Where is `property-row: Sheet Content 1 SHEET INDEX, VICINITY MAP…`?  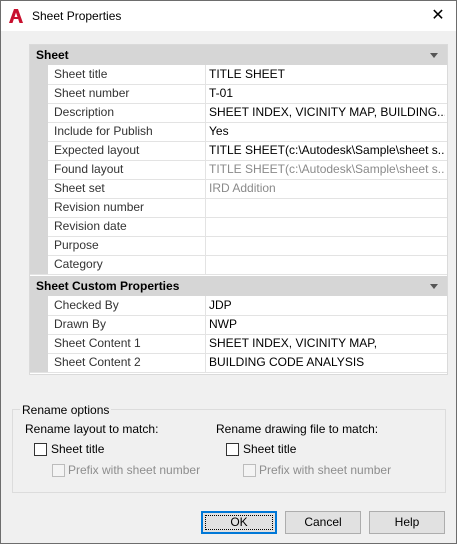
property-row: Sheet Content 1 SHEET INDEX, VICINITY MAP… is located at coordinates (238, 344).